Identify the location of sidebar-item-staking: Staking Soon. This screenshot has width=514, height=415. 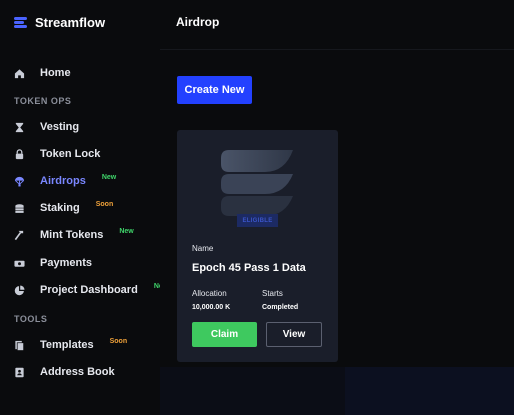
(63, 208).